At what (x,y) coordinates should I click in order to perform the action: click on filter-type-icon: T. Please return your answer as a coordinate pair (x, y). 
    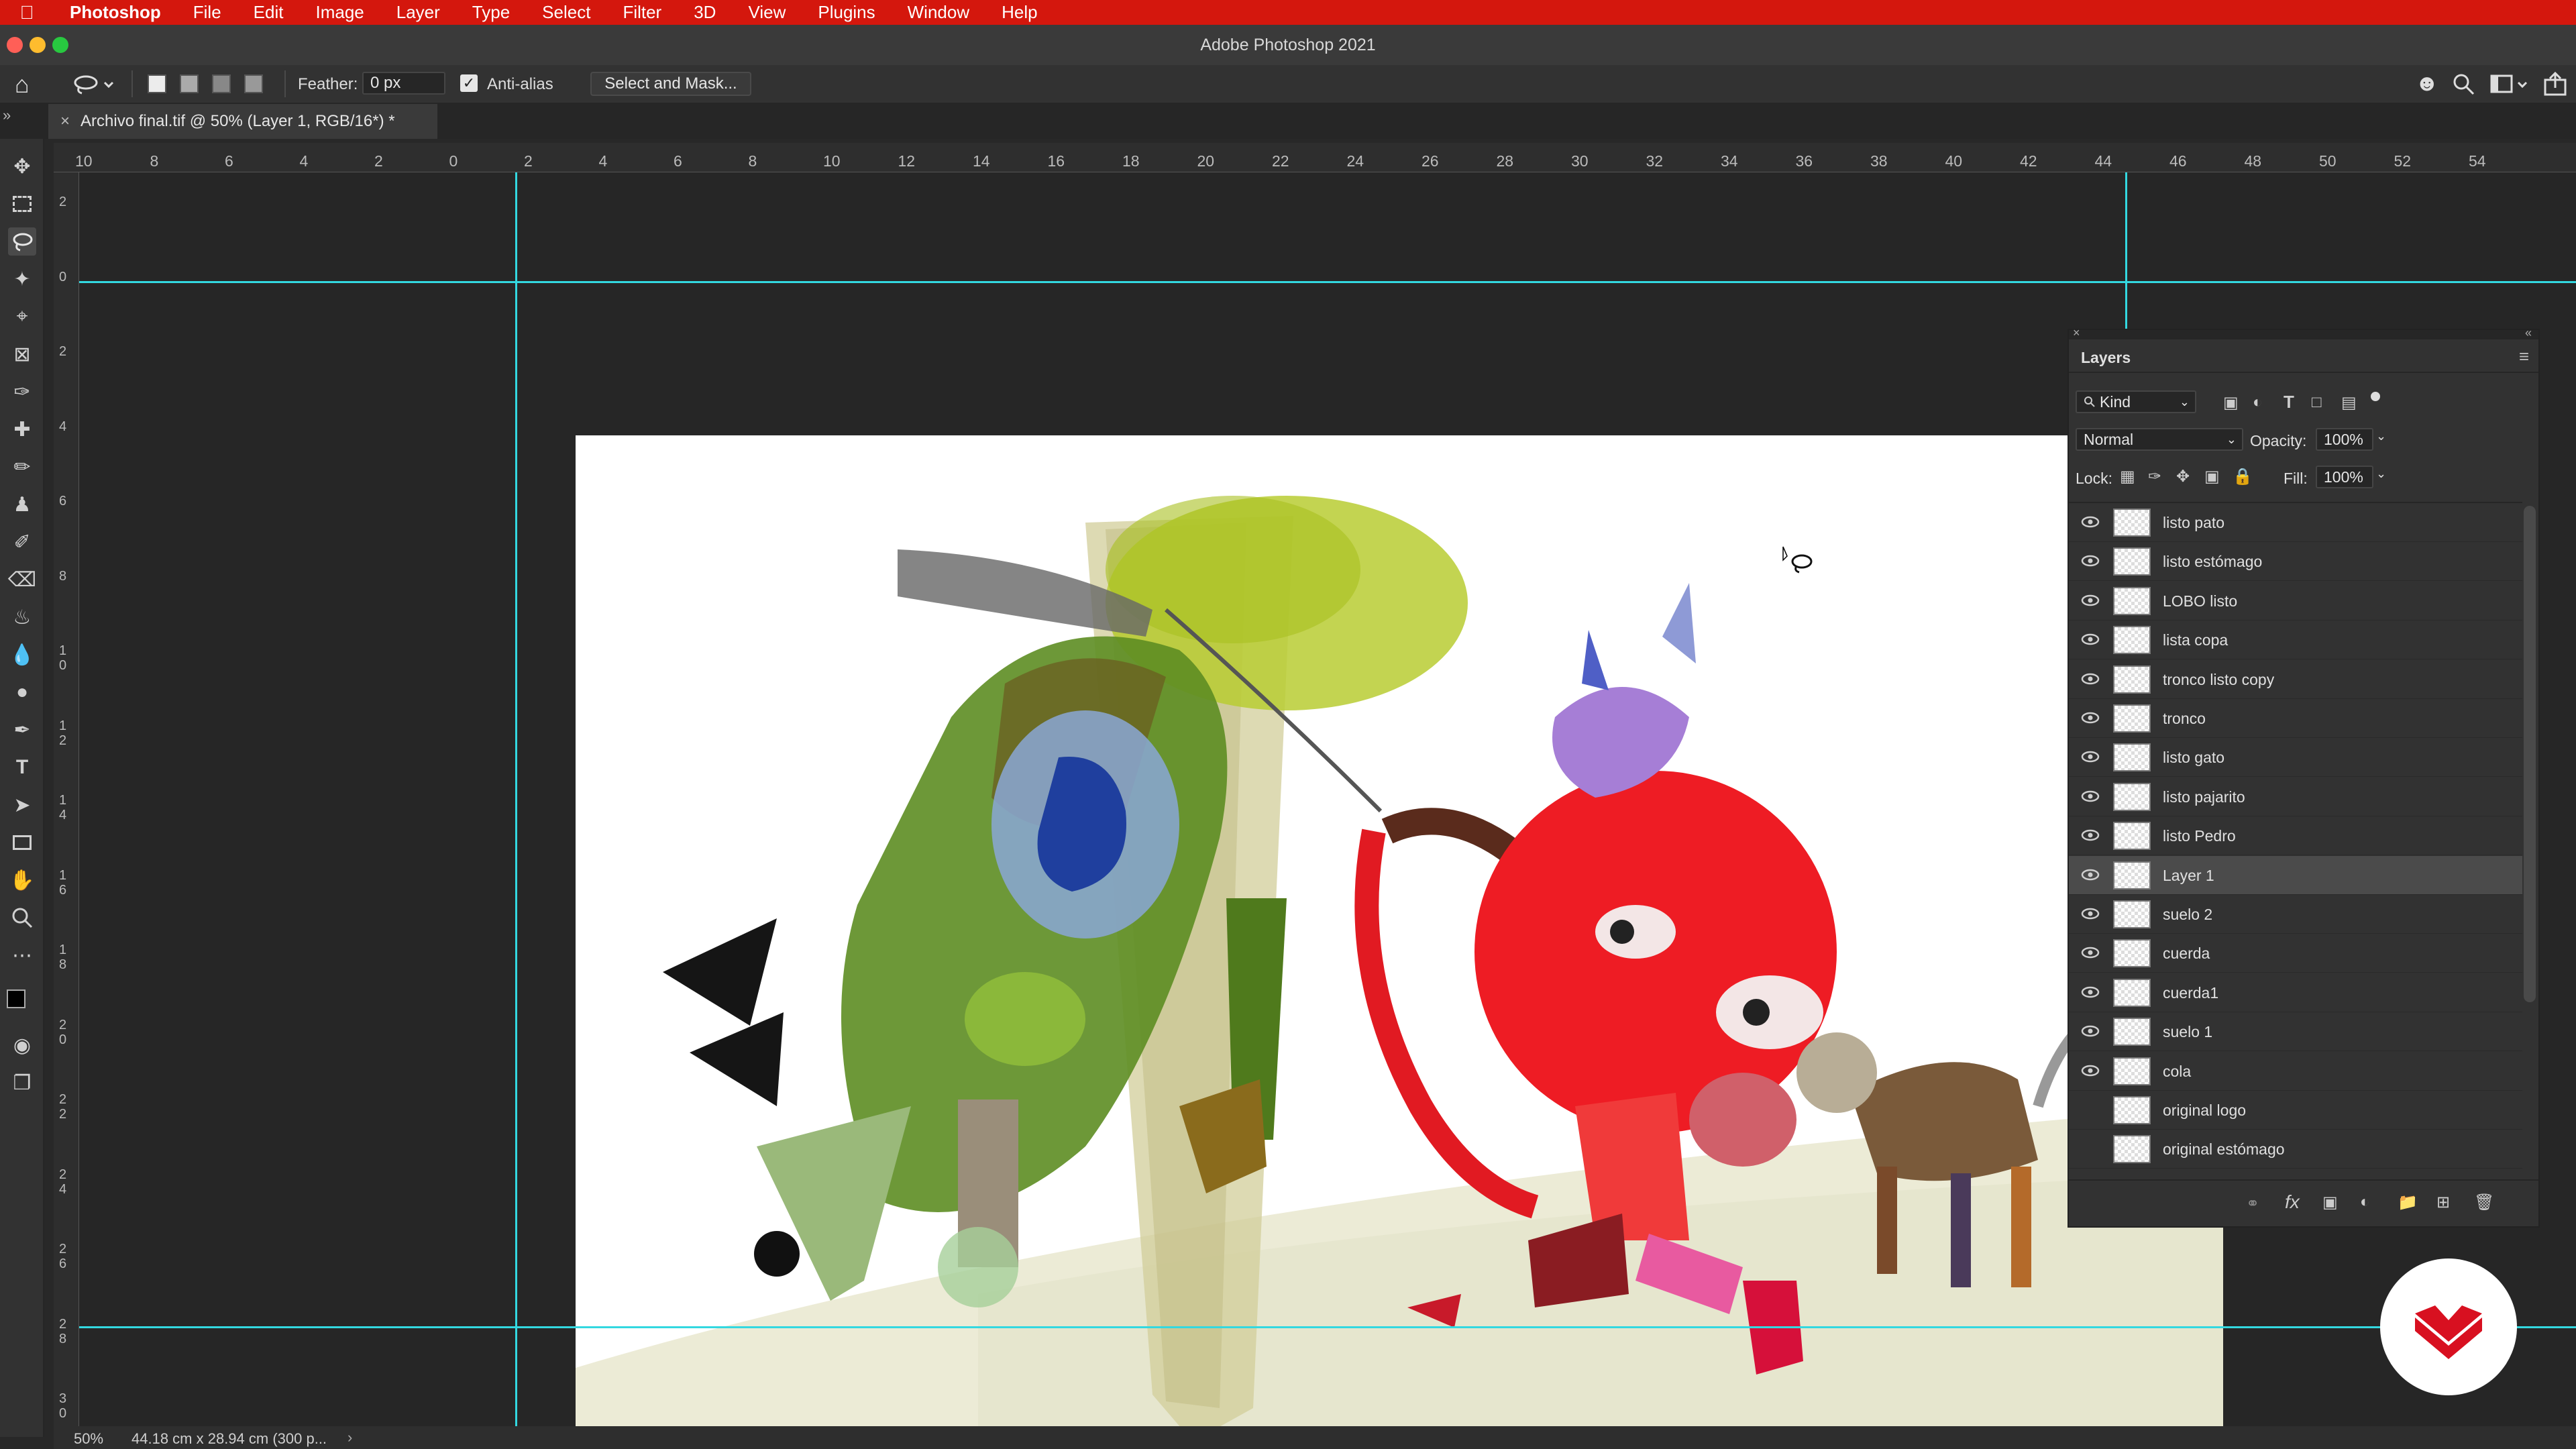
    Looking at the image, I should click on (2289, 402).